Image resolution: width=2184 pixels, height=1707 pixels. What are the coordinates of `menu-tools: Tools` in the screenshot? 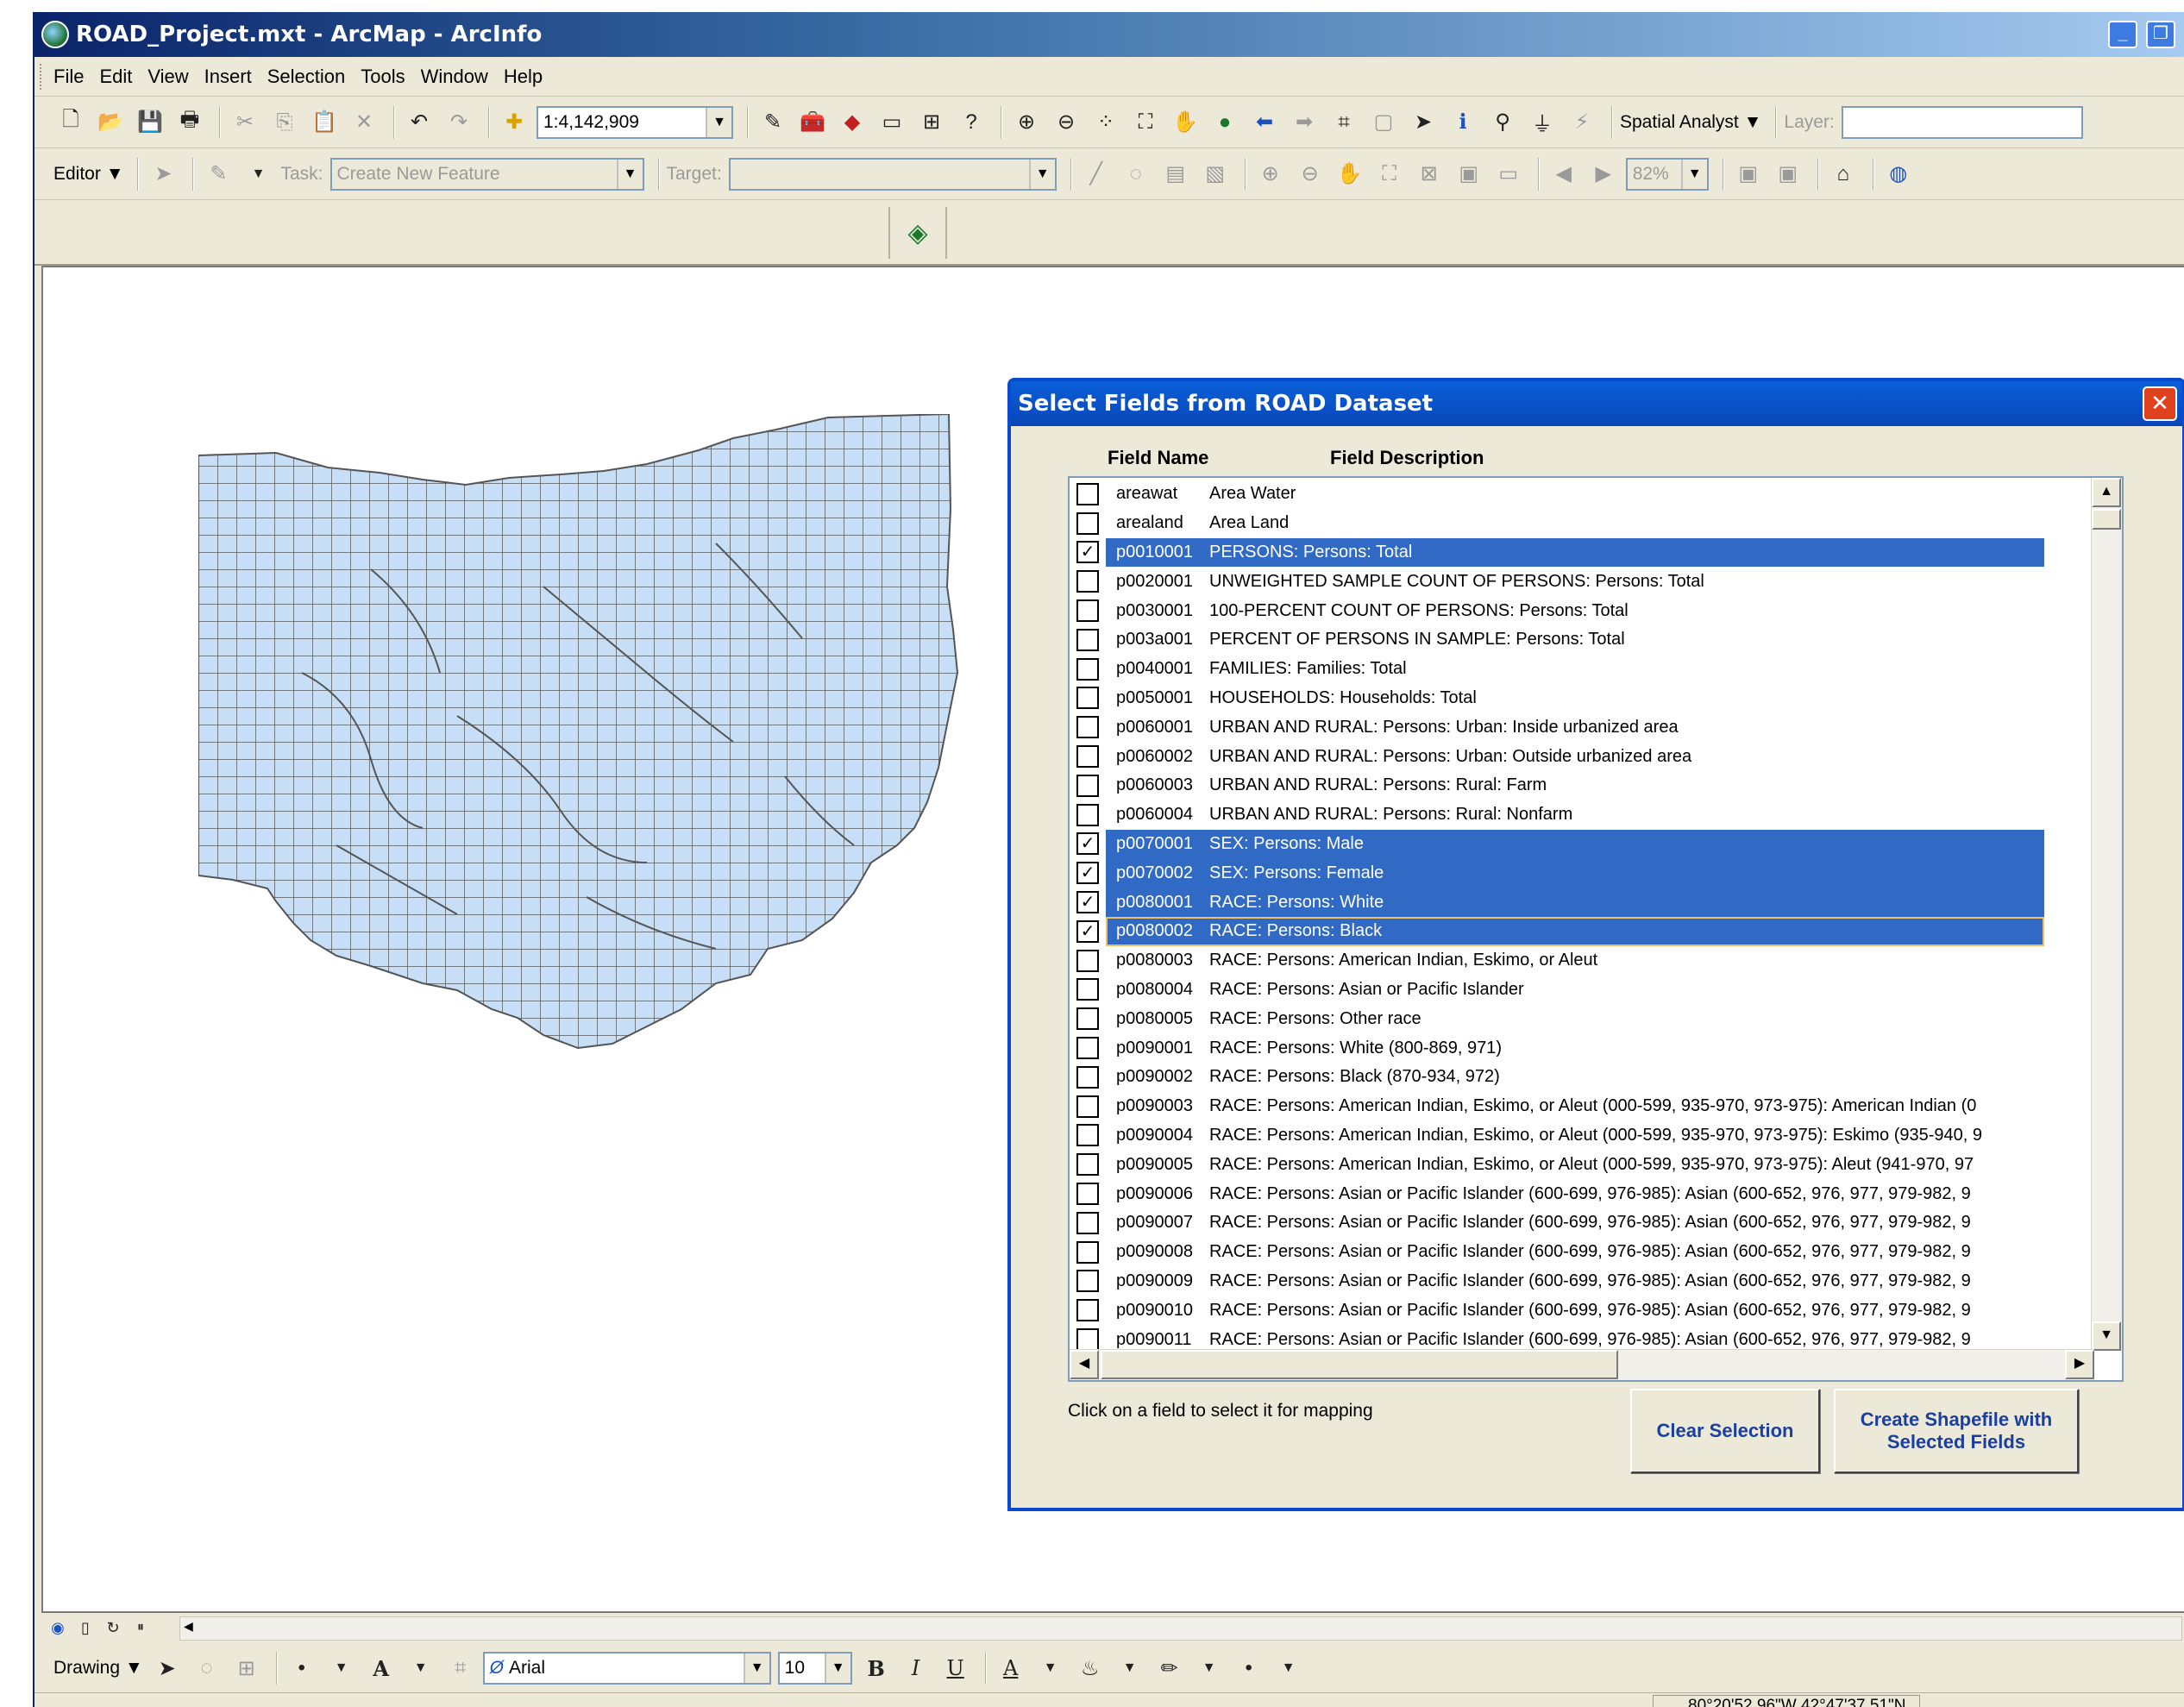 It's located at (383, 77).